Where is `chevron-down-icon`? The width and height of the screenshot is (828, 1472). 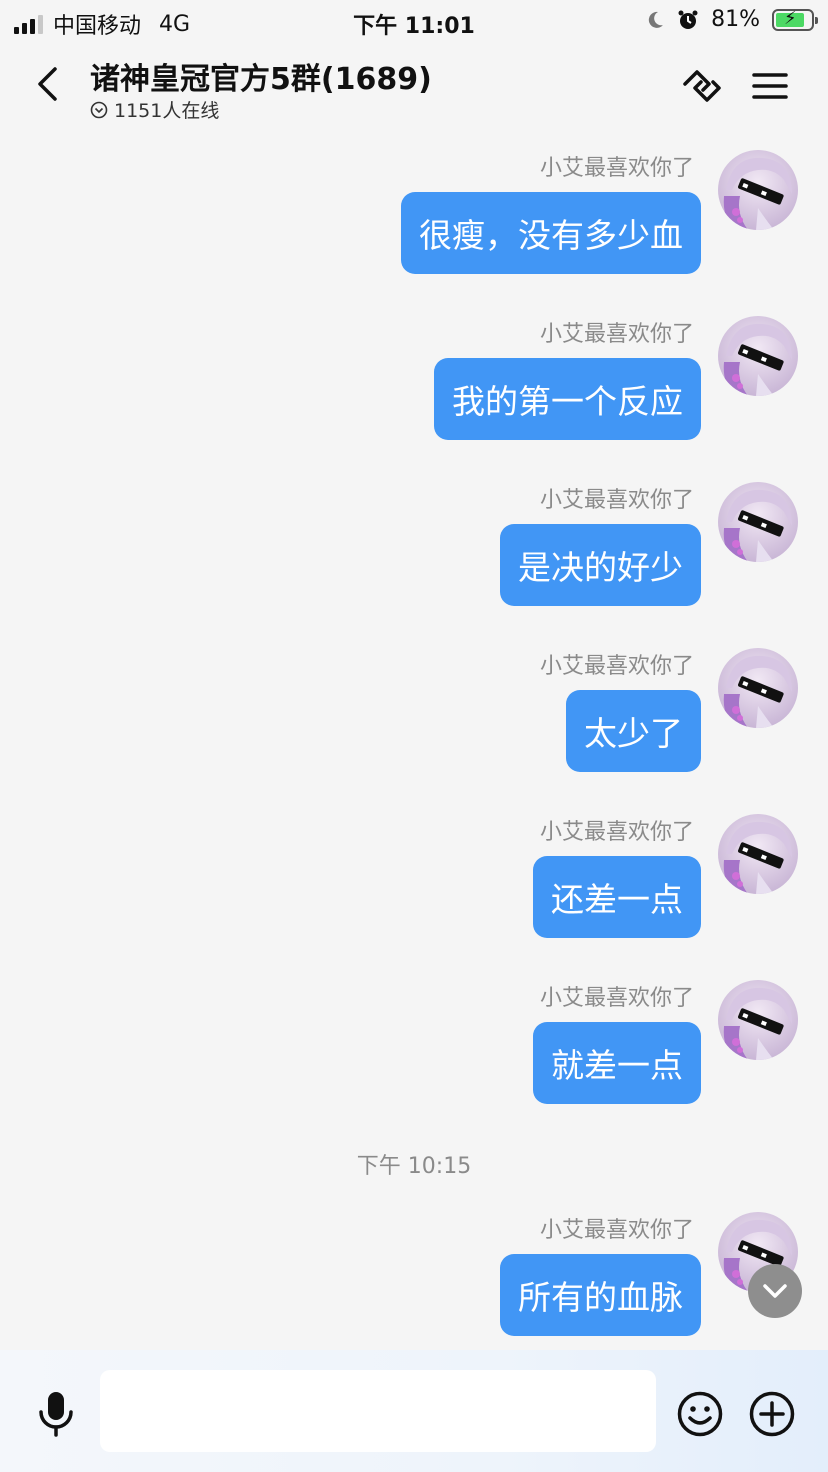
chevron-down-icon is located at coordinates (775, 1291).